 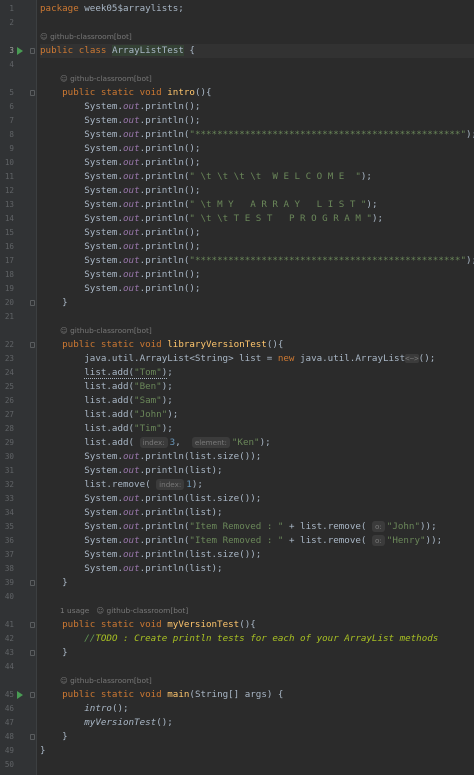 I want to click on code-line: public static void libraryVersionTest(){, so click(x=161, y=345).